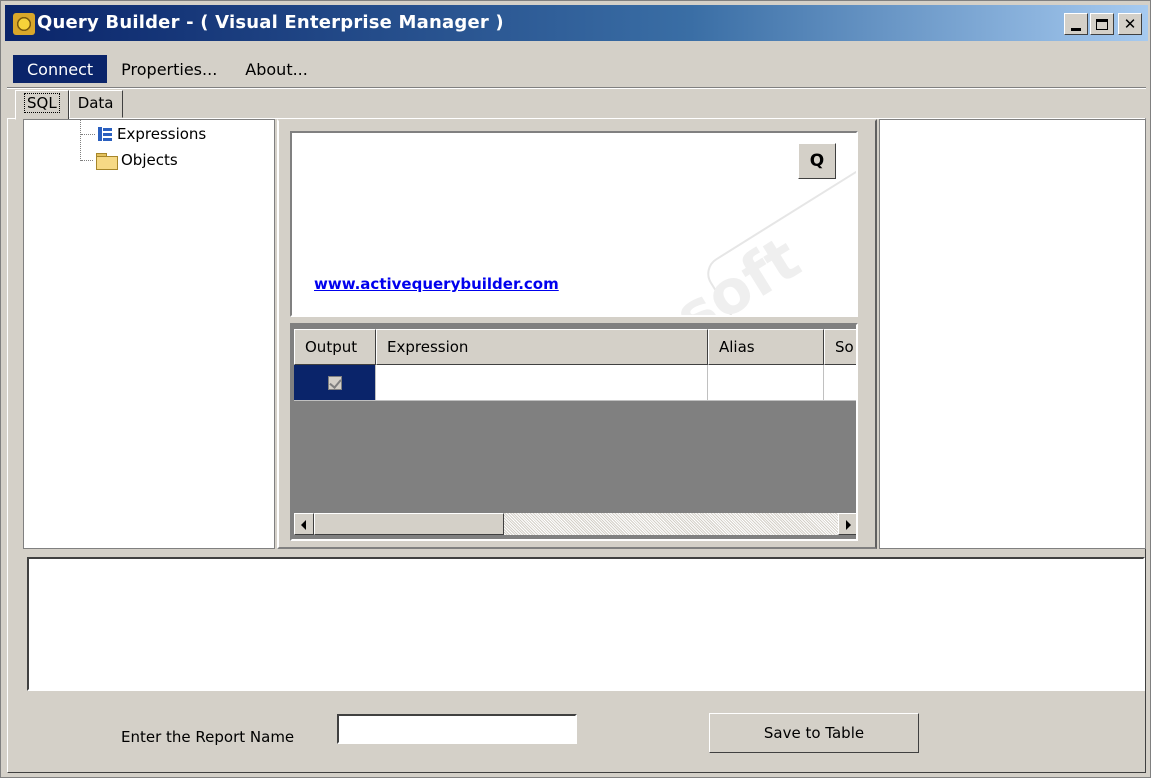 This screenshot has width=1151, height=778. I want to click on query-design-canvas: soft Q www.activequerybuilder.com, so click(574, 224).